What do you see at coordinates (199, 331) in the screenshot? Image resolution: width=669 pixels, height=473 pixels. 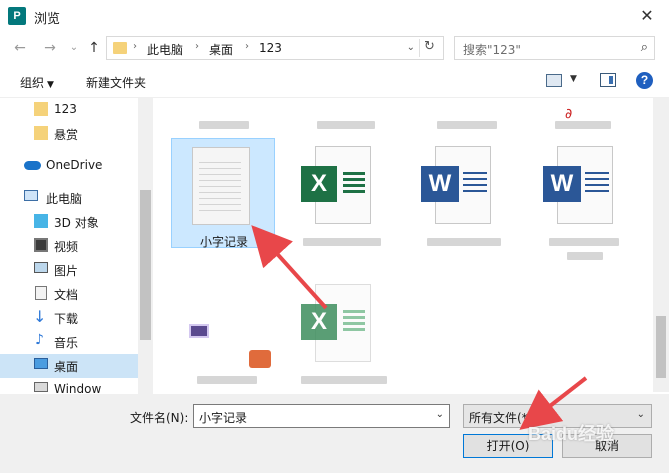 I see `image-file-icon` at bounding box center [199, 331].